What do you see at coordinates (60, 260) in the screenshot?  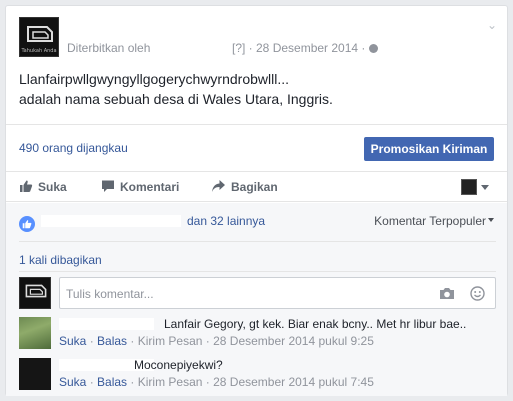 I see `shares-link: 1 kali dibagikan` at bounding box center [60, 260].